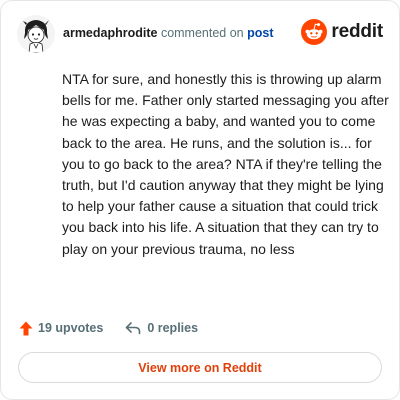  What do you see at coordinates (173, 328) in the screenshot?
I see `reply-count: 0 replies` at bounding box center [173, 328].